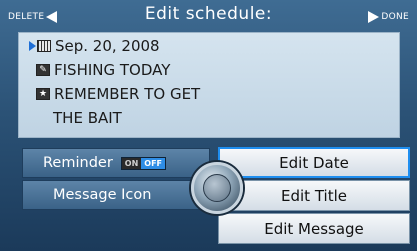  I want to click on page-title: Edit schedule:, so click(208, 14).